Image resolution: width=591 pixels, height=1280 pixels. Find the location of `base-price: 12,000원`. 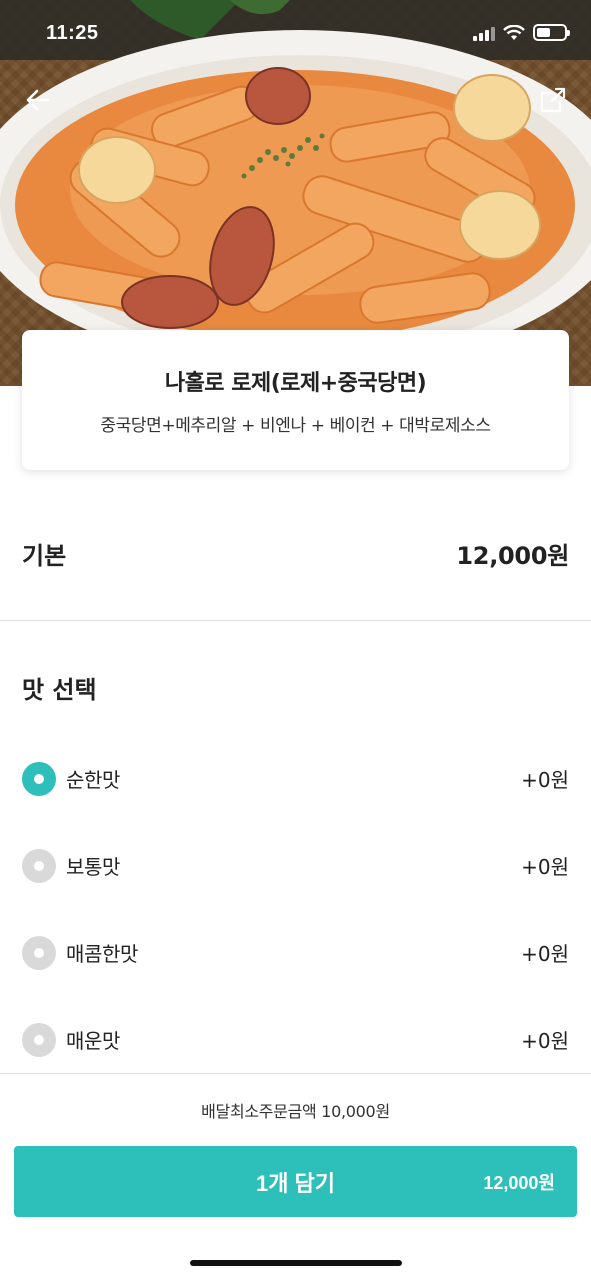

base-price: 12,000원 is located at coordinates (512, 555).